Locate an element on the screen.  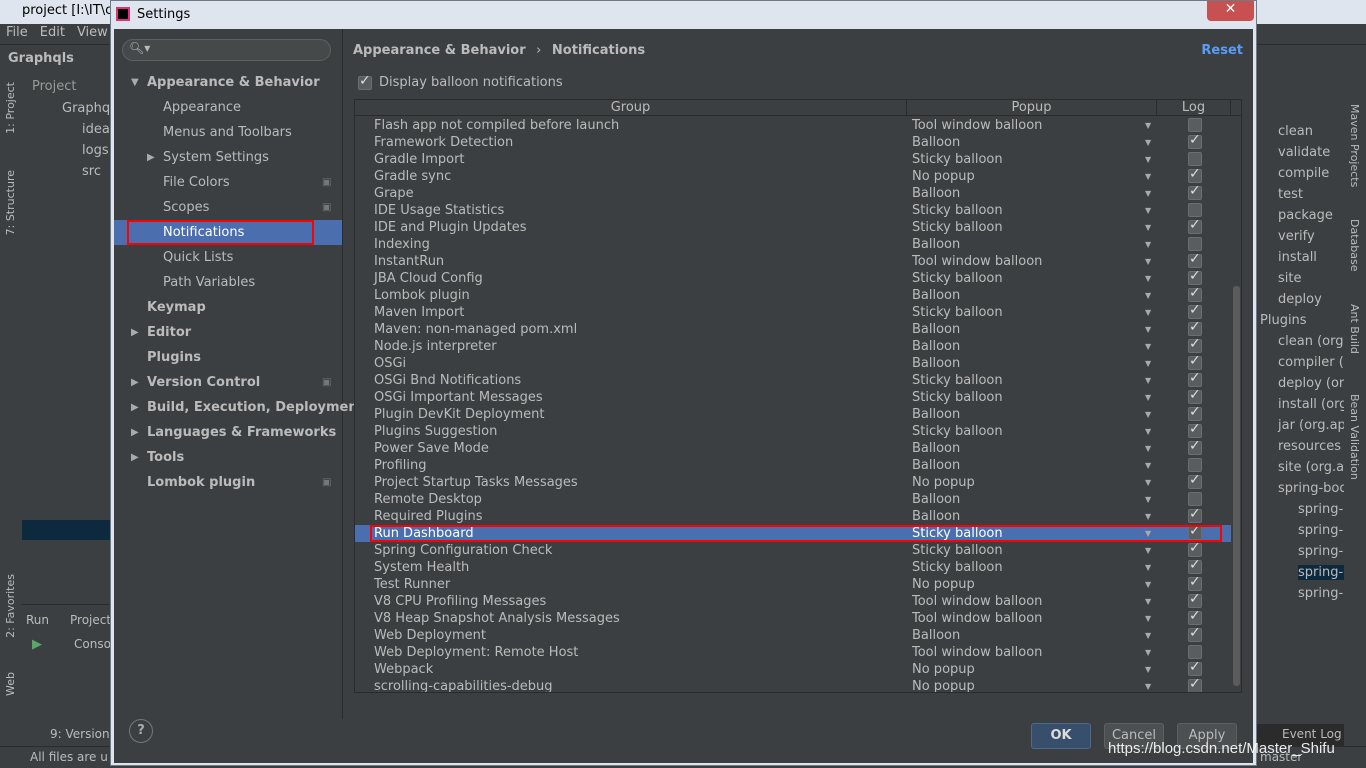
console-tab: Conso is located at coordinates (92, 644).